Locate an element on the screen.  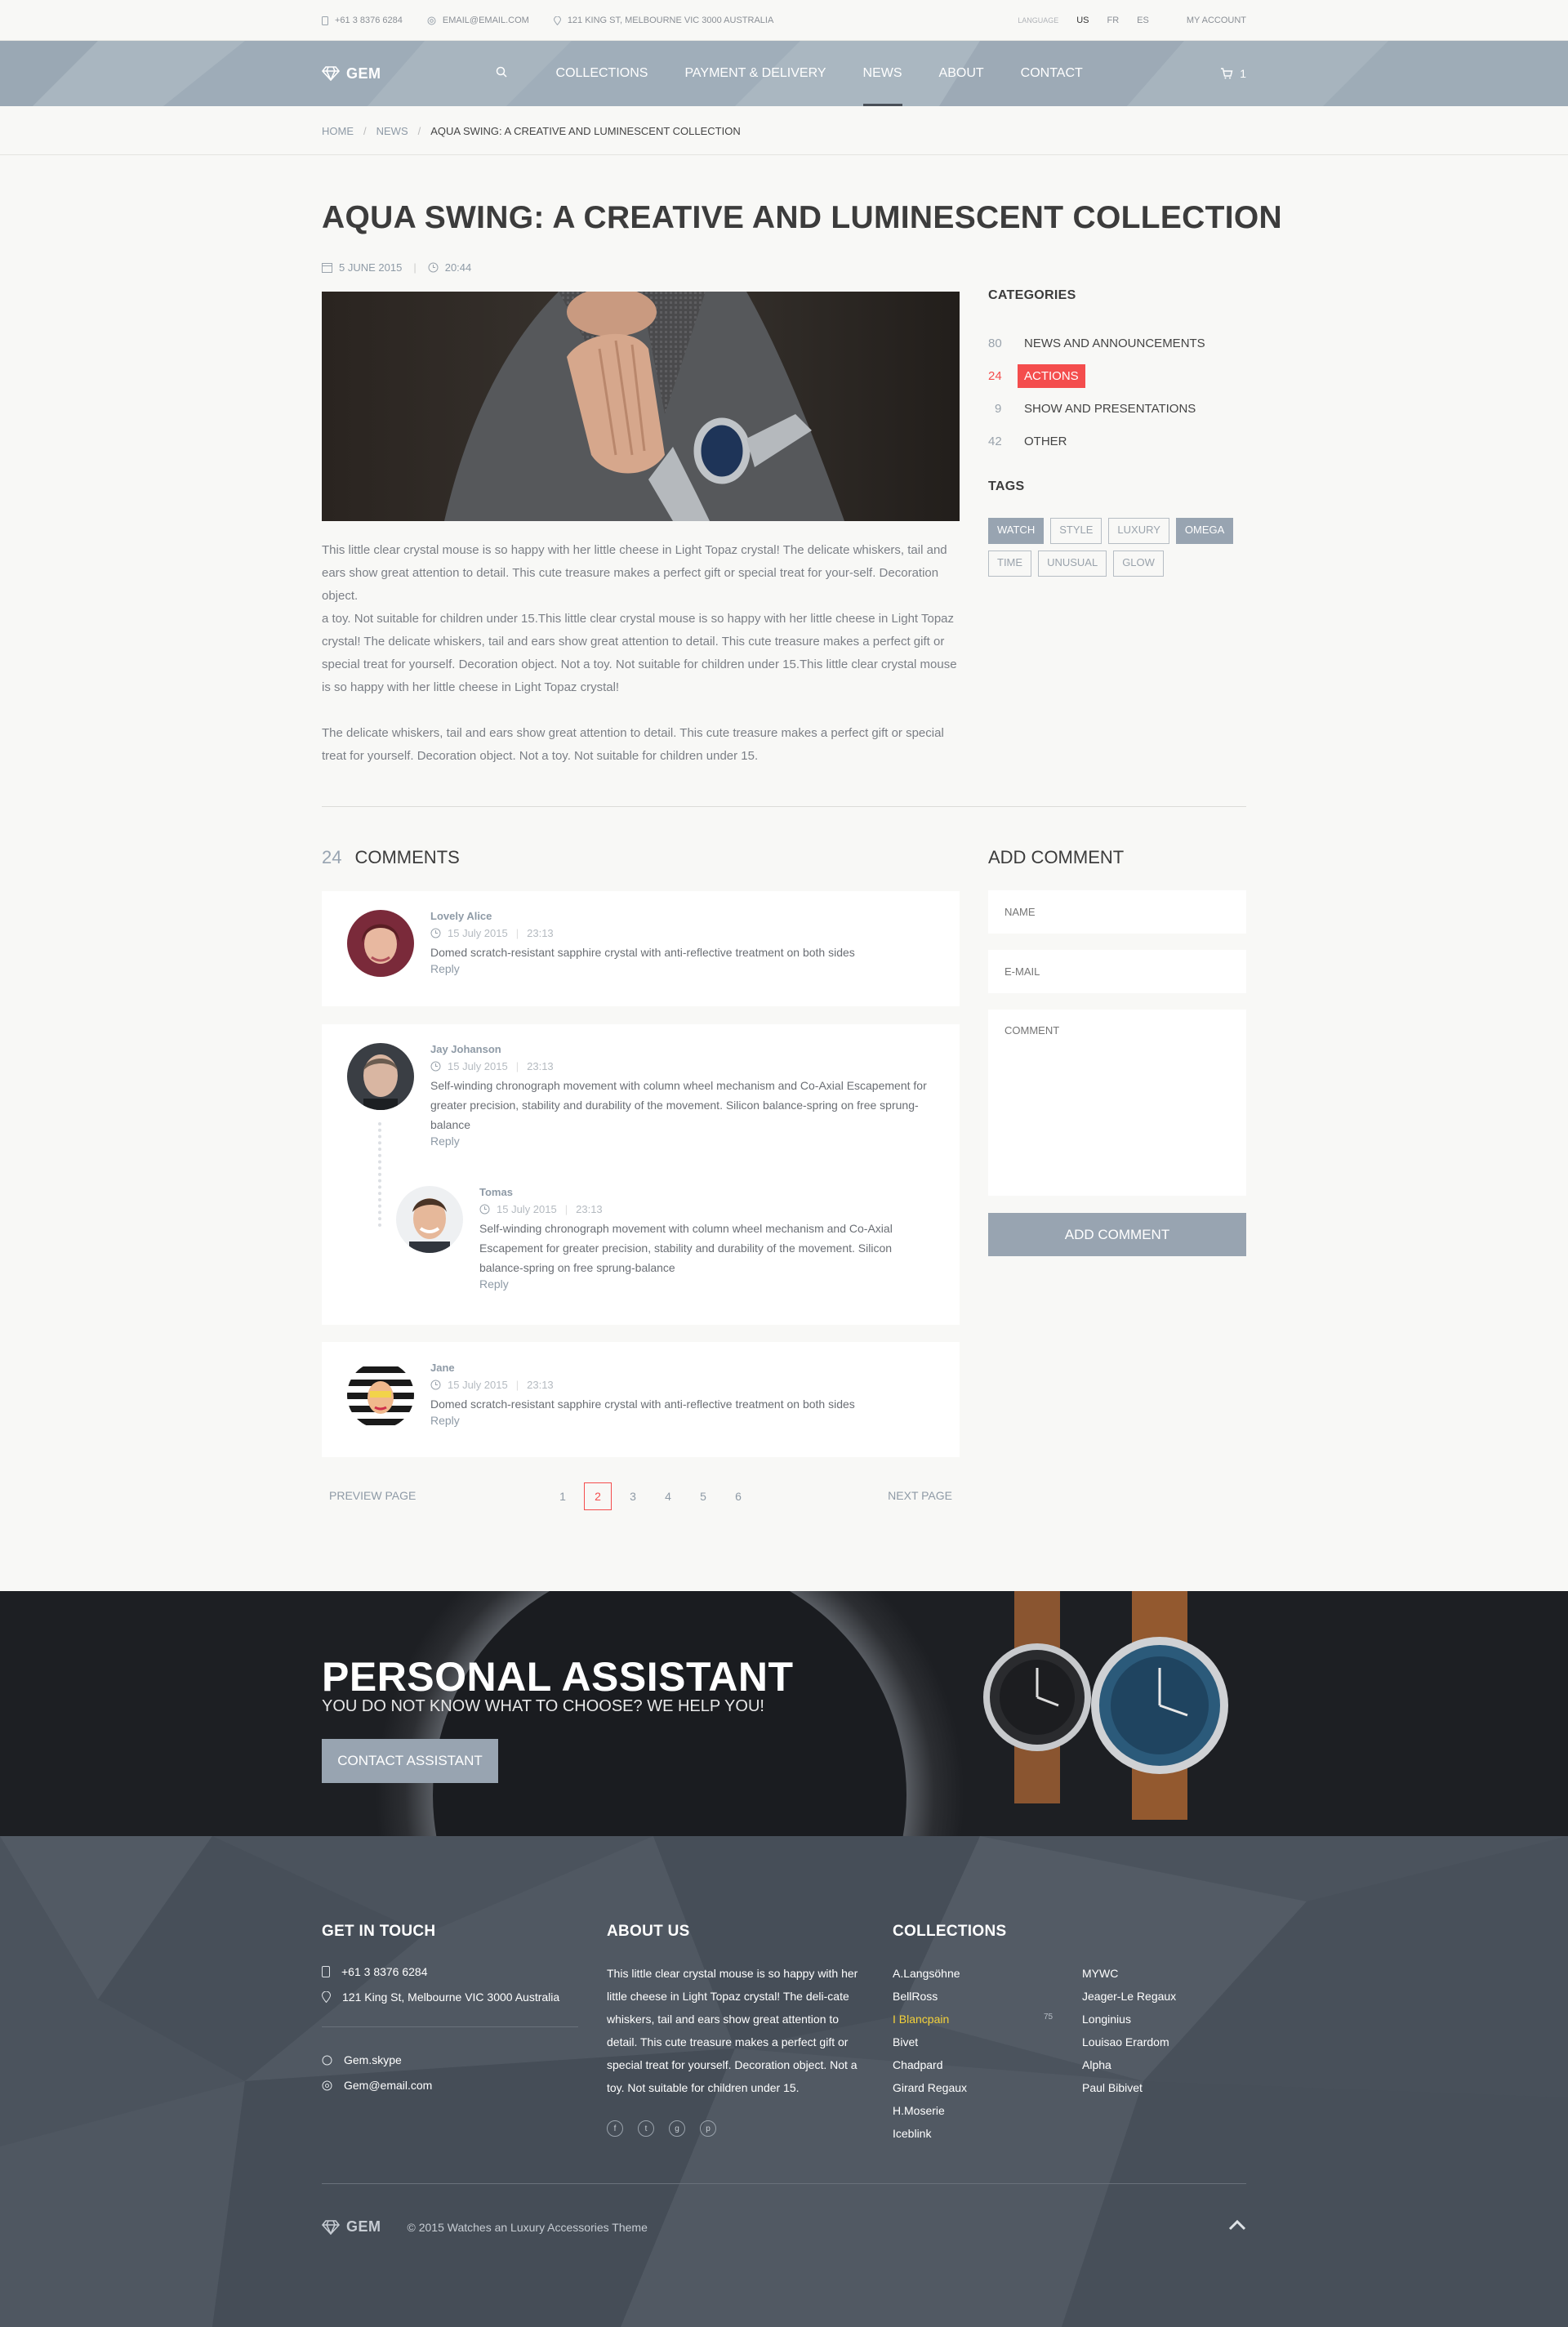
footer-skype-text: Gem.skype is located at coordinates (373, 2059).